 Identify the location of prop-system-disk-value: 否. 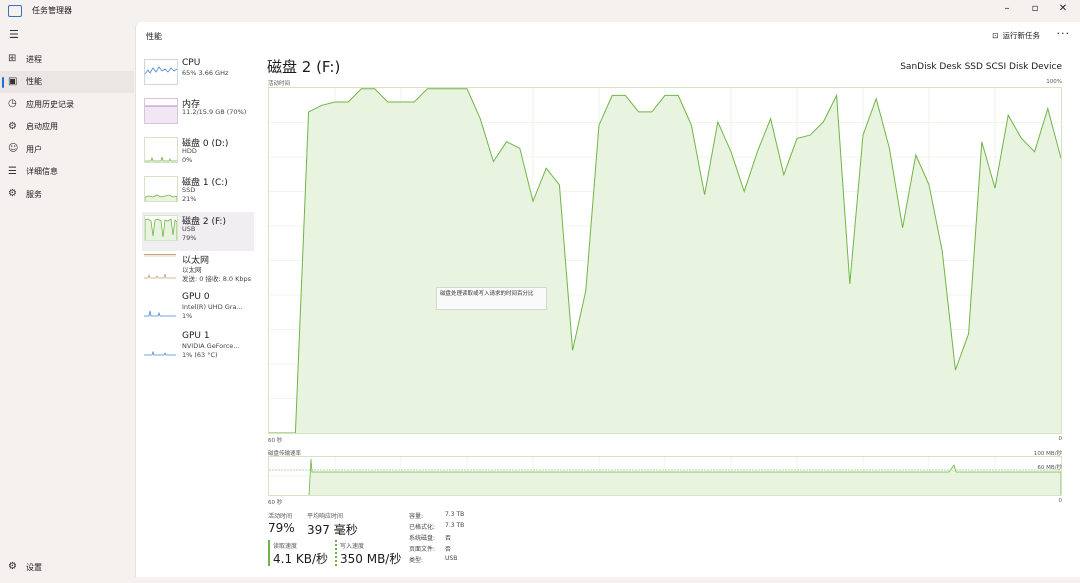
(448, 538).